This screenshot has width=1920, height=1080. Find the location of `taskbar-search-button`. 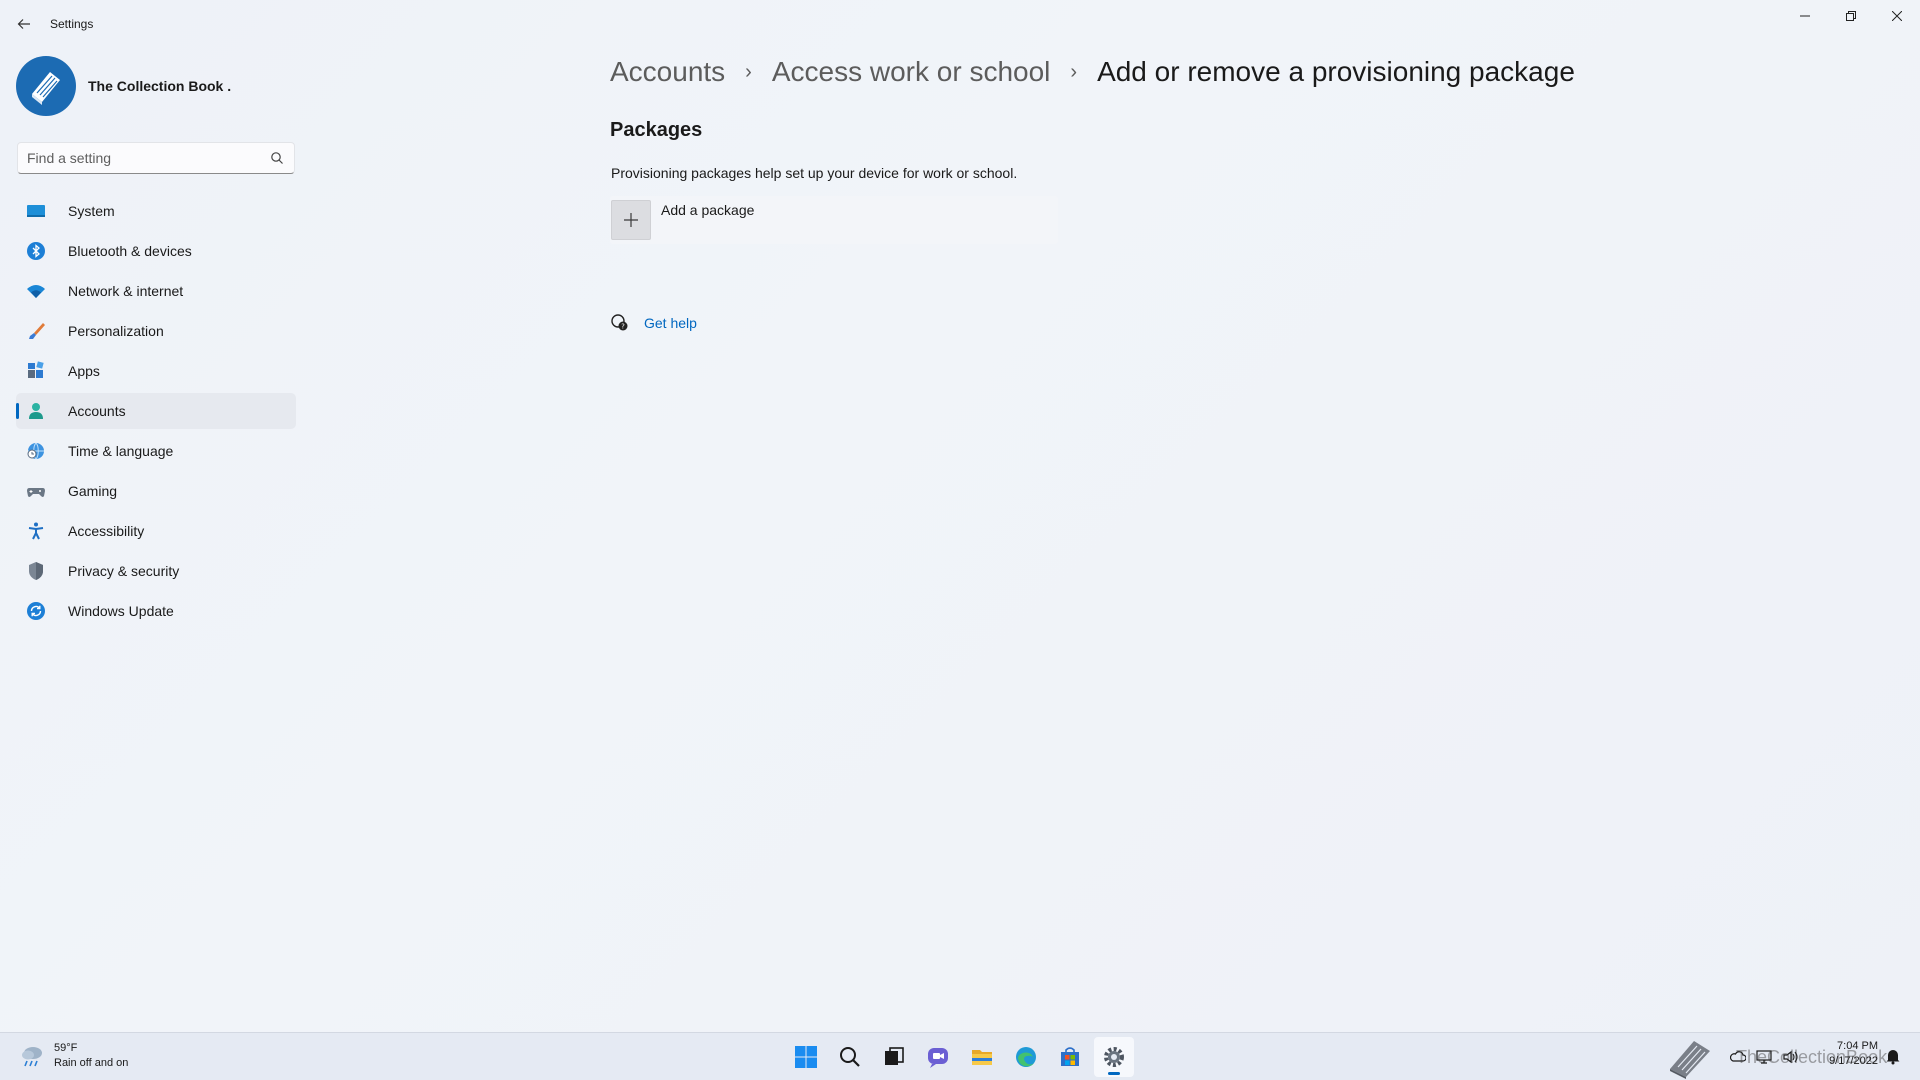

taskbar-search-button is located at coordinates (850, 1057).